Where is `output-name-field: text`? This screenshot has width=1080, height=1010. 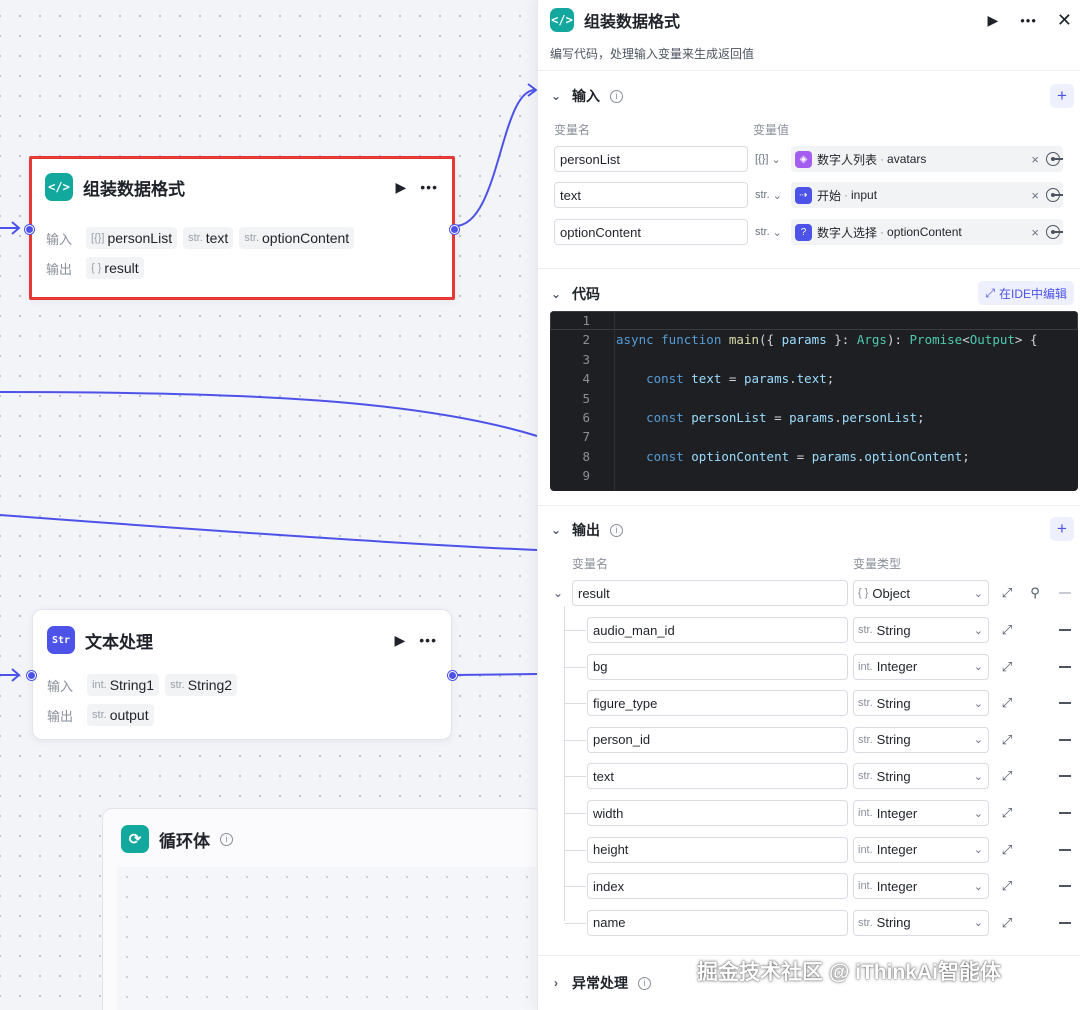 output-name-field: text is located at coordinates (717, 776).